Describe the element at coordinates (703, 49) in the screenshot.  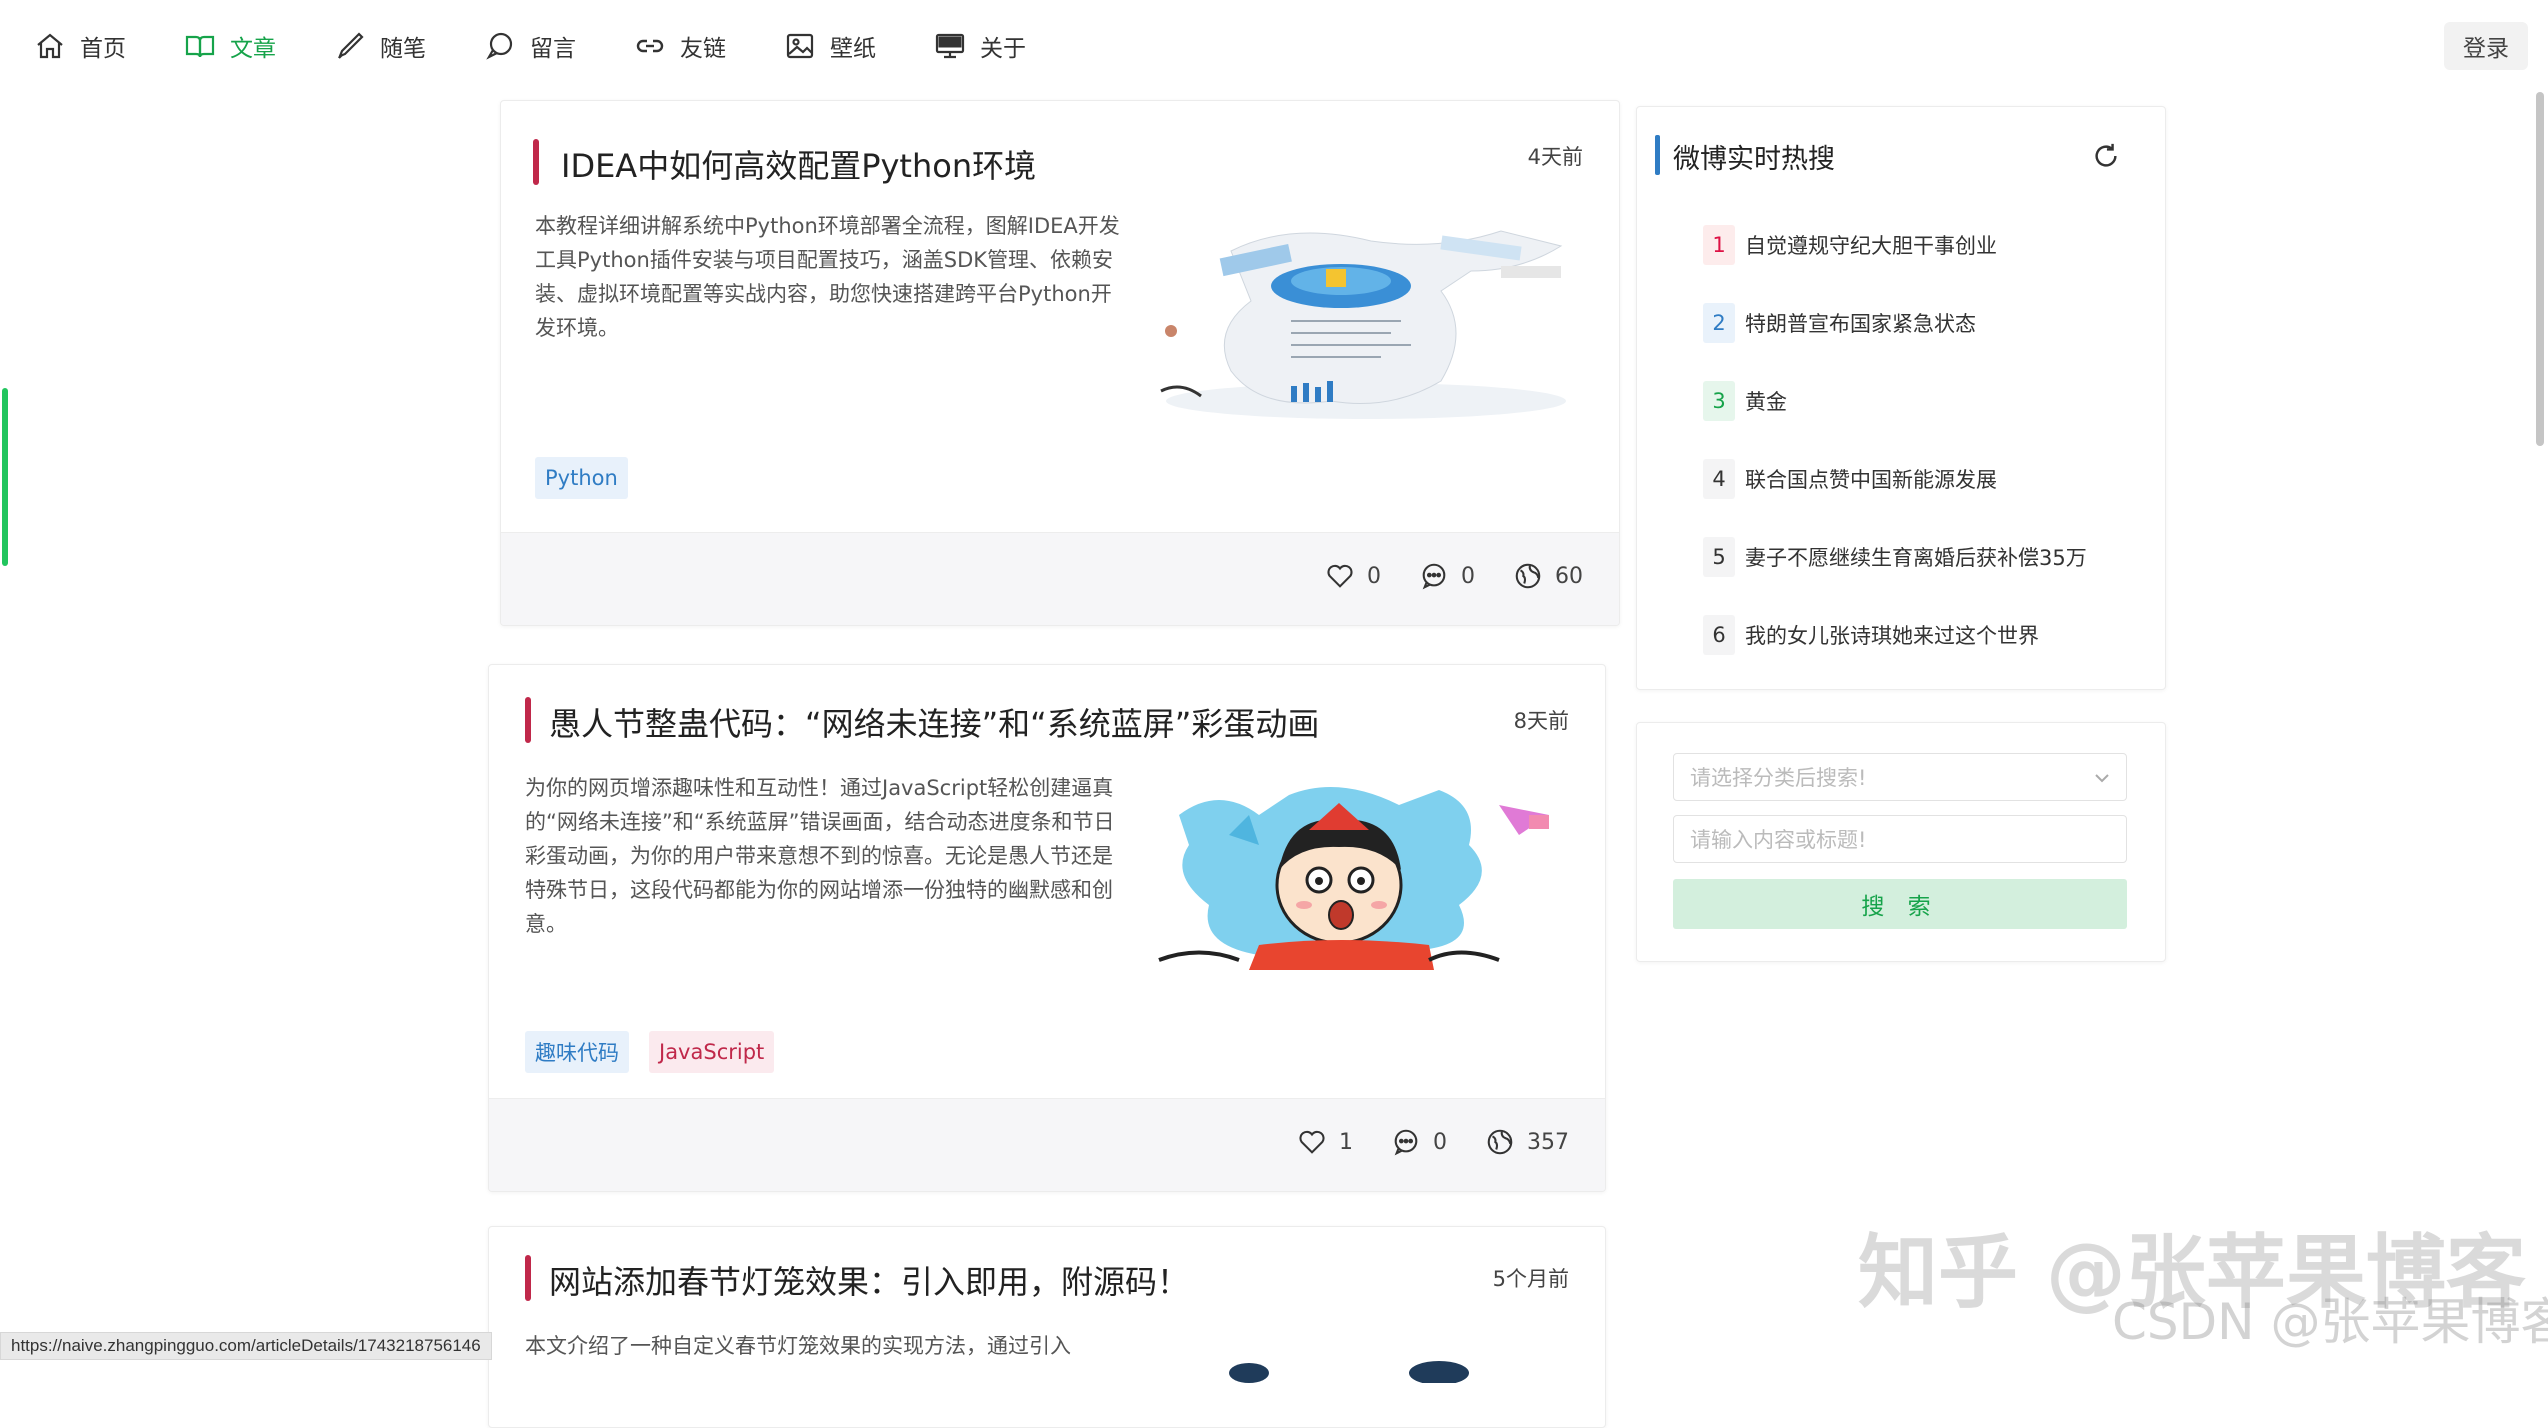
I see `nav-links-label: 友链` at that location.